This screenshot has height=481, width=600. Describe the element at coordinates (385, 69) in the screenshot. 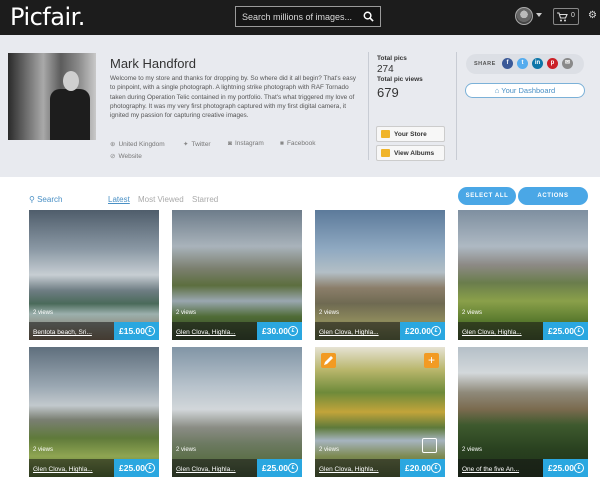

I see `total-pics-value: 274` at that location.